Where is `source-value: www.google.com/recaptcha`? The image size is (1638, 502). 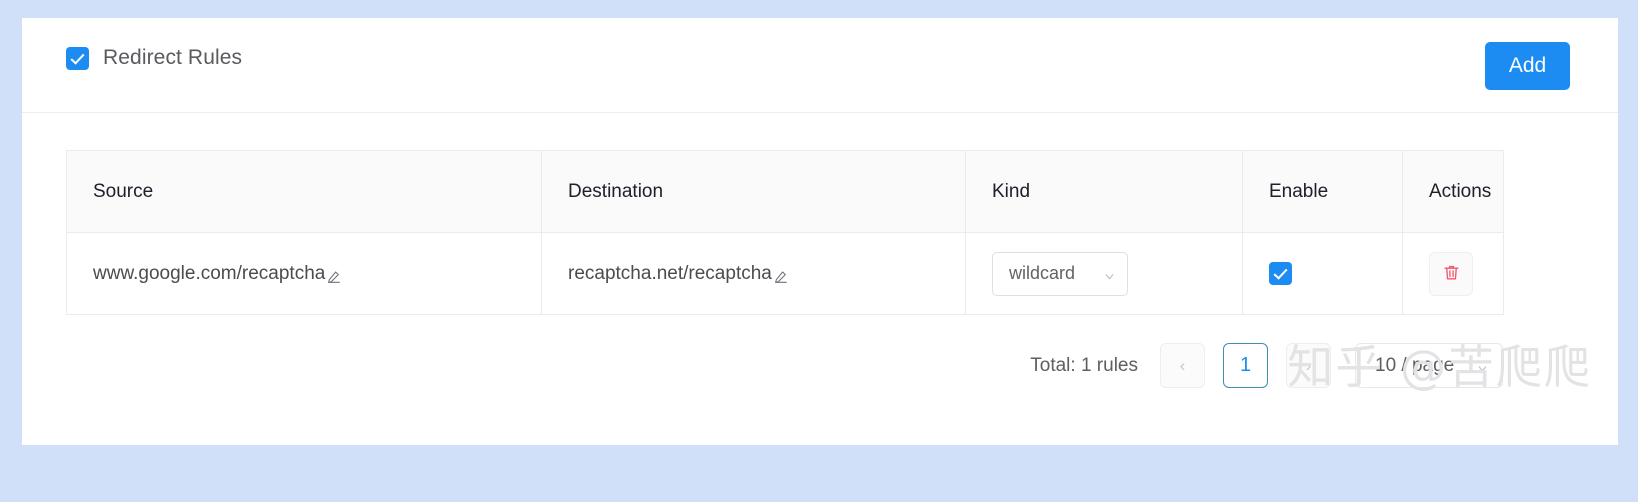 source-value: www.google.com/recaptcha is located at coordinates (209, 273).